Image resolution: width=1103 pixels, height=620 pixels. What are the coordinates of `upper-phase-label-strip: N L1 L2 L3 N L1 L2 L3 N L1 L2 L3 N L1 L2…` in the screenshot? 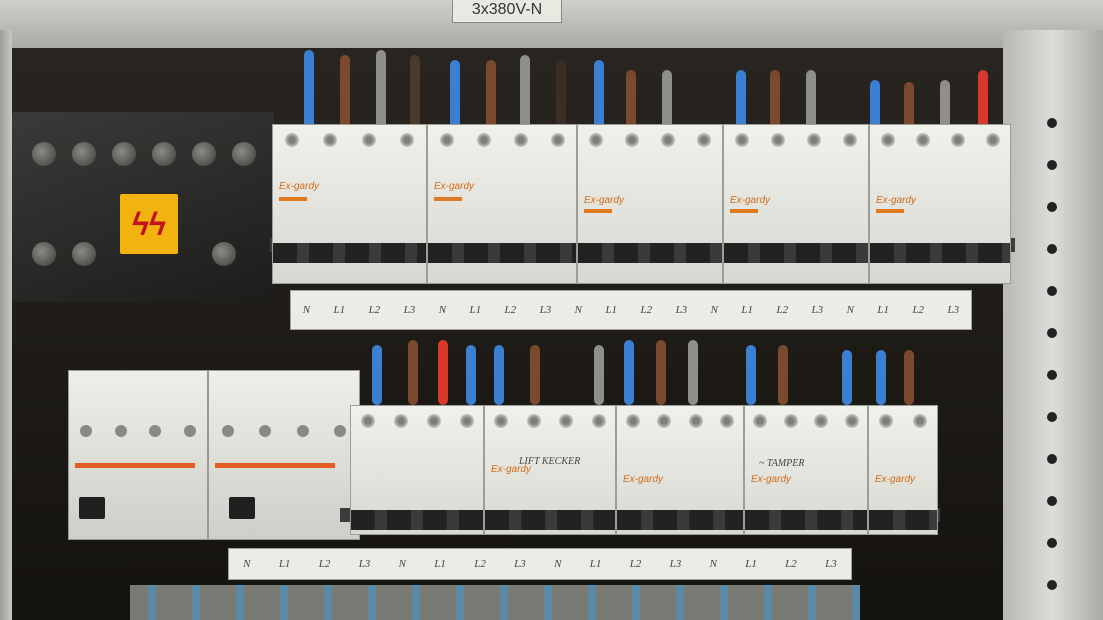 It's located at (631, 310).